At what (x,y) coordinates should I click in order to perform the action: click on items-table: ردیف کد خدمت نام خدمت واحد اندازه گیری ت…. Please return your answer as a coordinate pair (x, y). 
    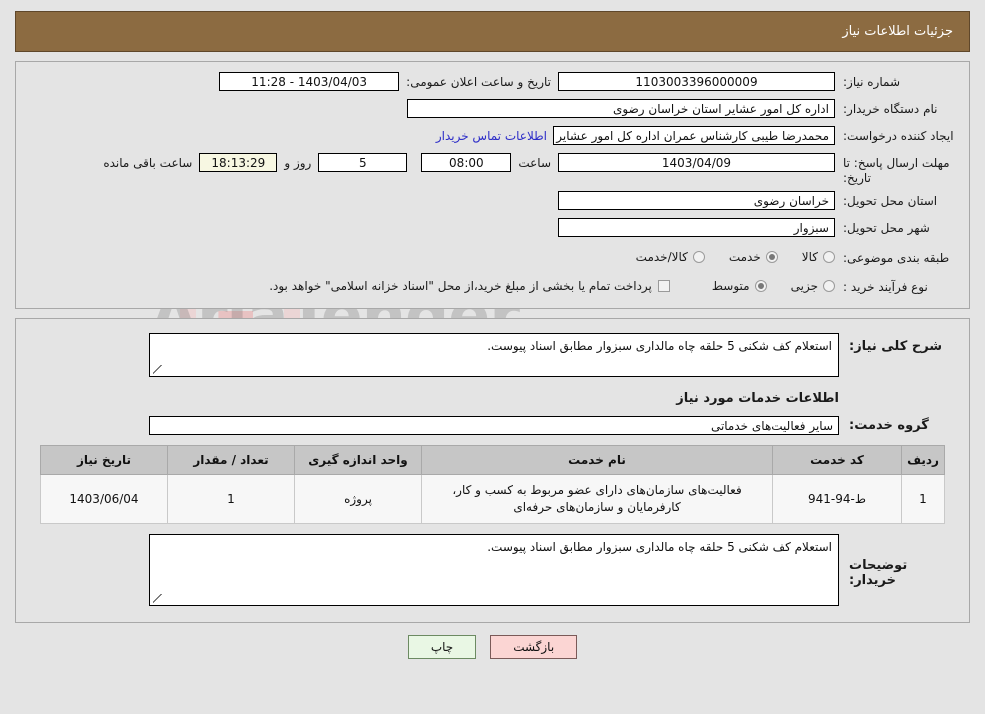
    Looking at the image, I should click on (492, 484).